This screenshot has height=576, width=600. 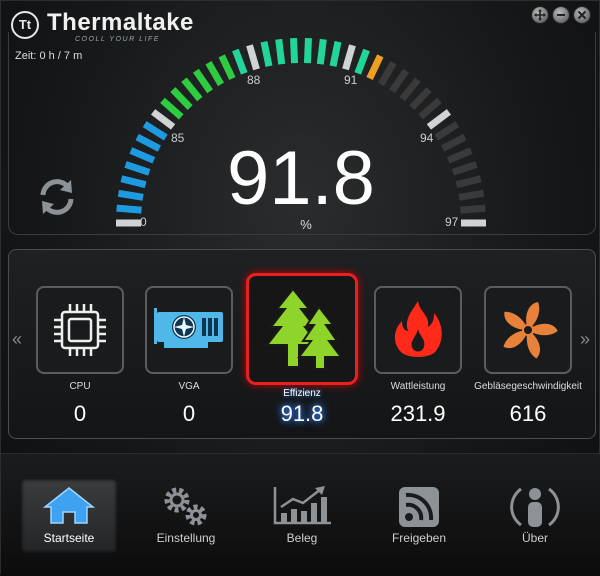 What do you see at coordinates (585, 339) in the screenshot?
I see `scroll-right-icon: »` at bounding box center [585, 339].